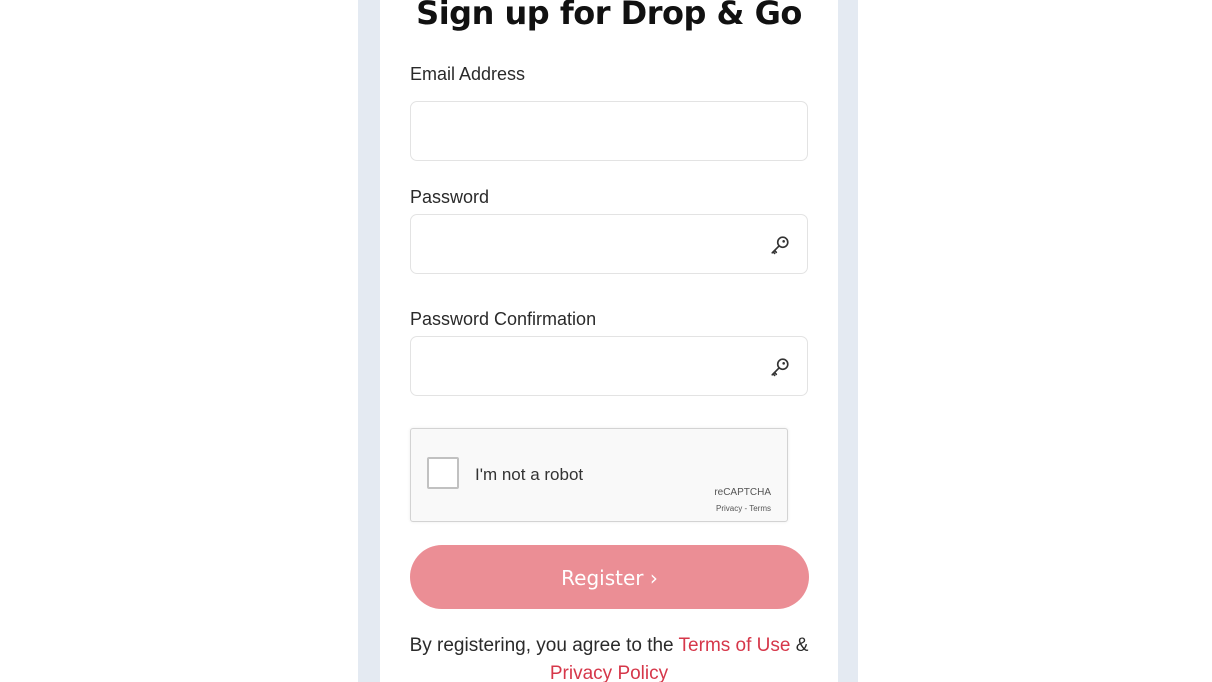 The height and width of the screenshot is (682, 1212). What do you see at coordinates (609, 672) in the screenshot?
I see `privacy-policy-link: Privacy Policy` at bounding box center [609, 672].